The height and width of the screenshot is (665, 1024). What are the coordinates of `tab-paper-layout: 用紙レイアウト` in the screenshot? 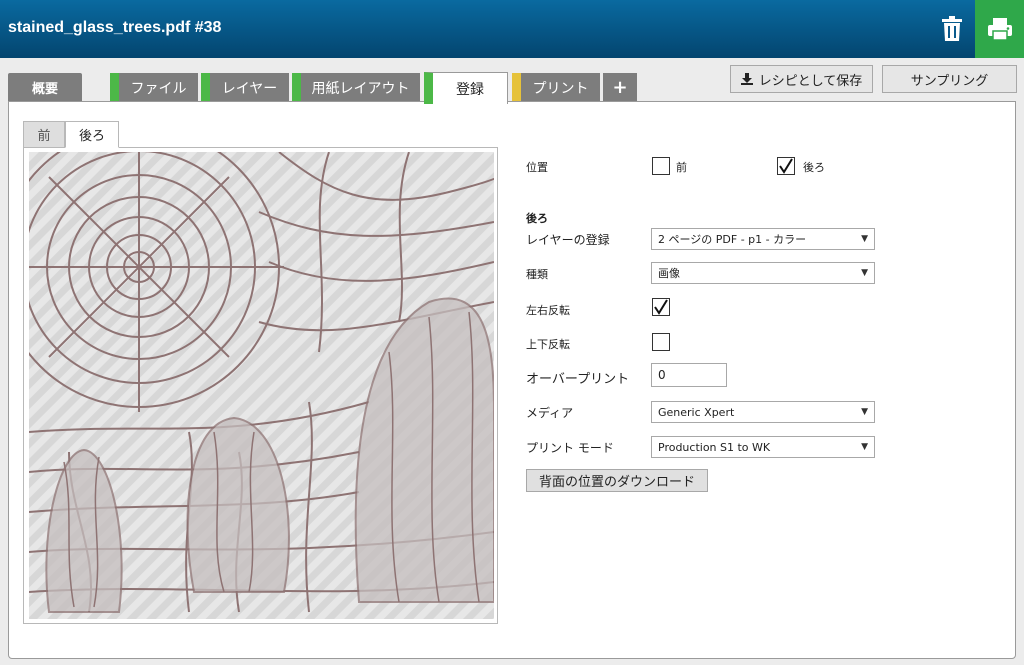 It's located at (356, 87).